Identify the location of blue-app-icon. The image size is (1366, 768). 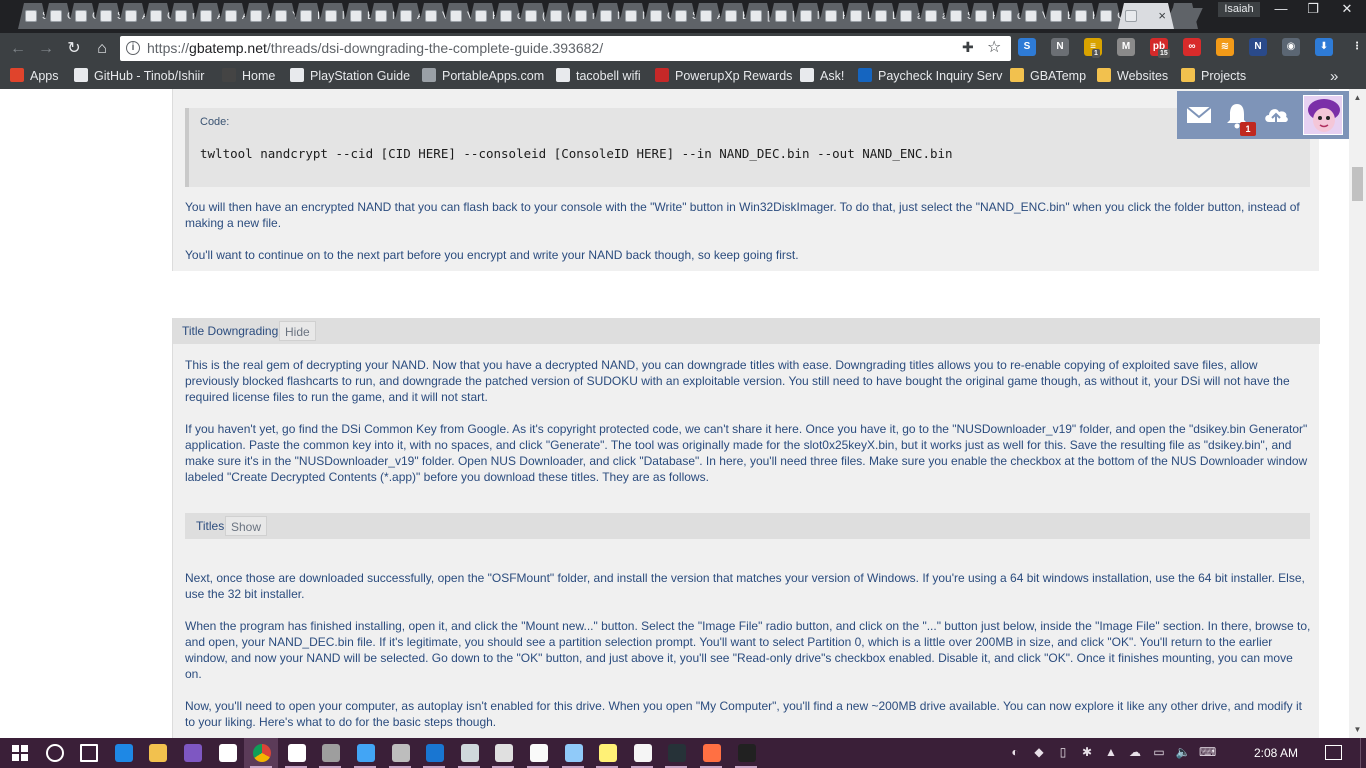
(434, 753).